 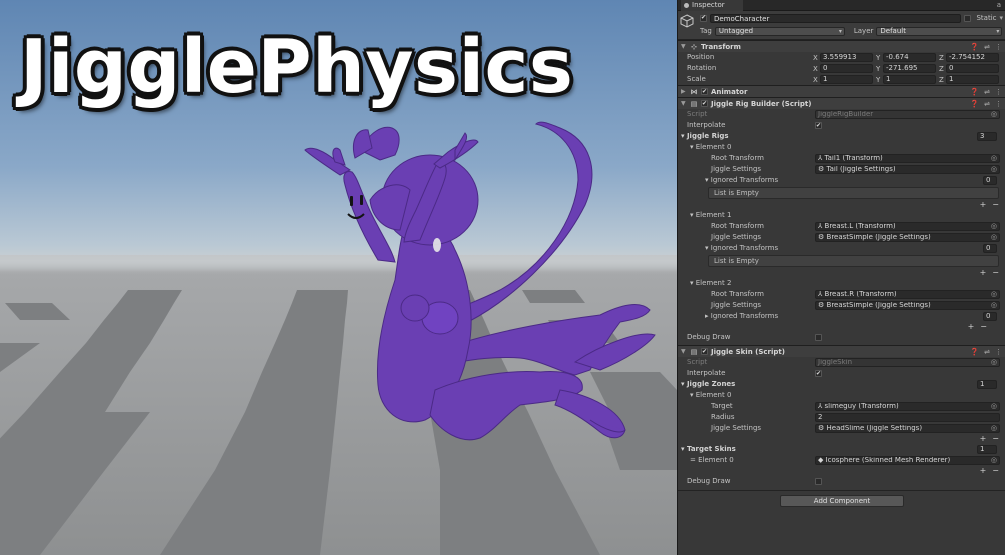 What do you see at coordinates (907, 428) in the screenshot?
I see `jiggle-settings-field: ⚙ HeadSlime (Jiggle Settings) ◎` at bounding box center [907, 428].